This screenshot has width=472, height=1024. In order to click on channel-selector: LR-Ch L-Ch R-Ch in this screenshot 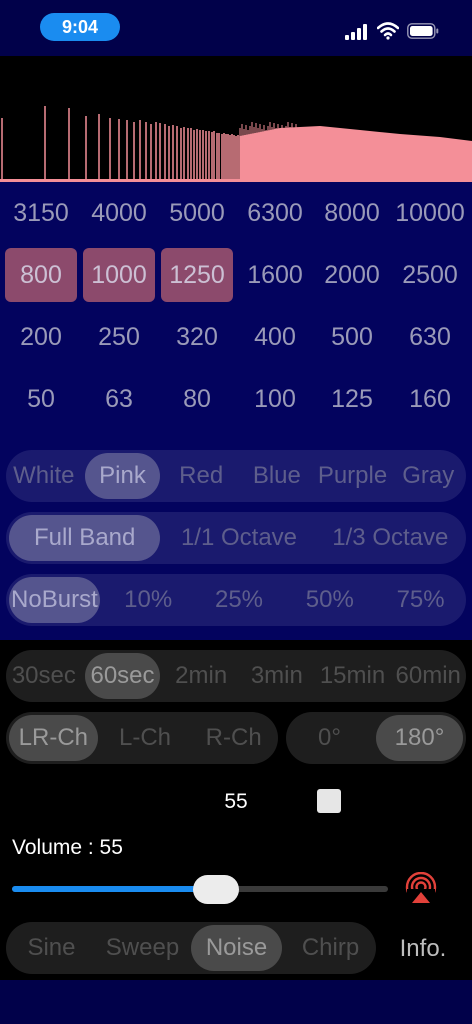, I will do `click(142, 738)`.